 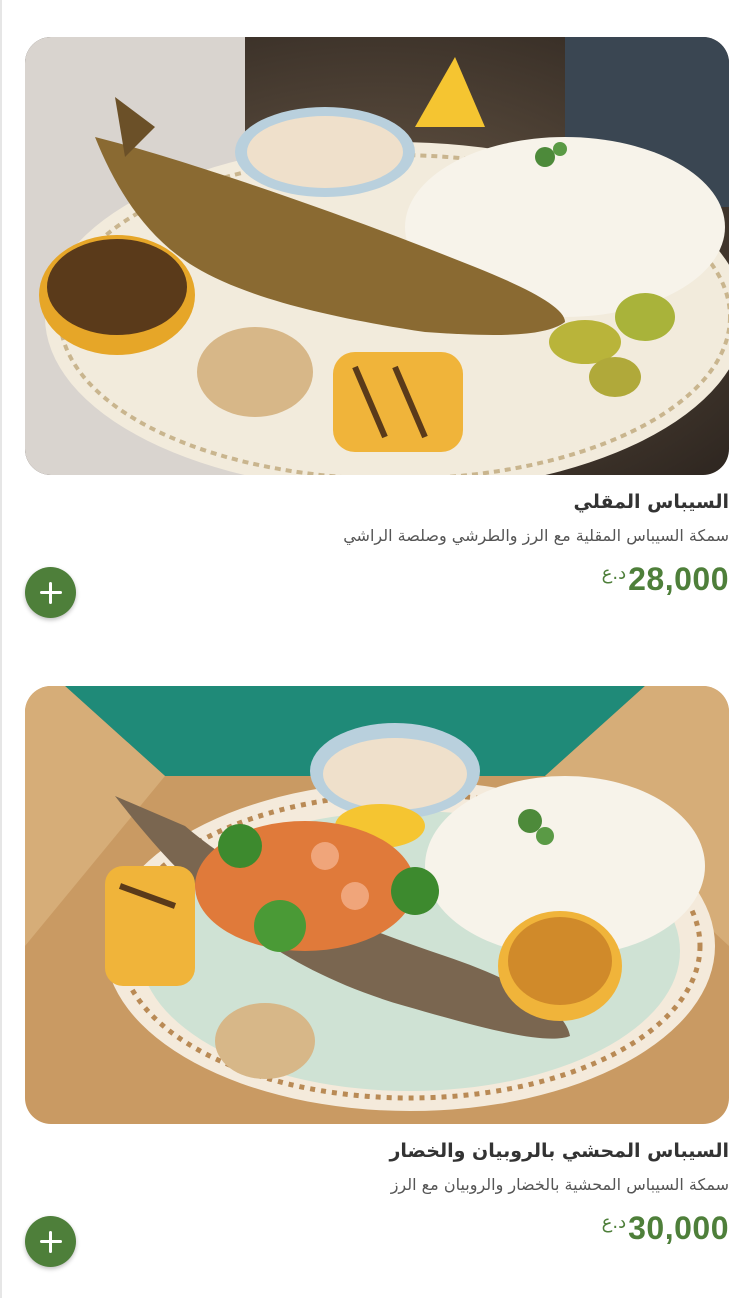 I want to click on price-row: د.ع 30,000, so click(x=377, y=1238).